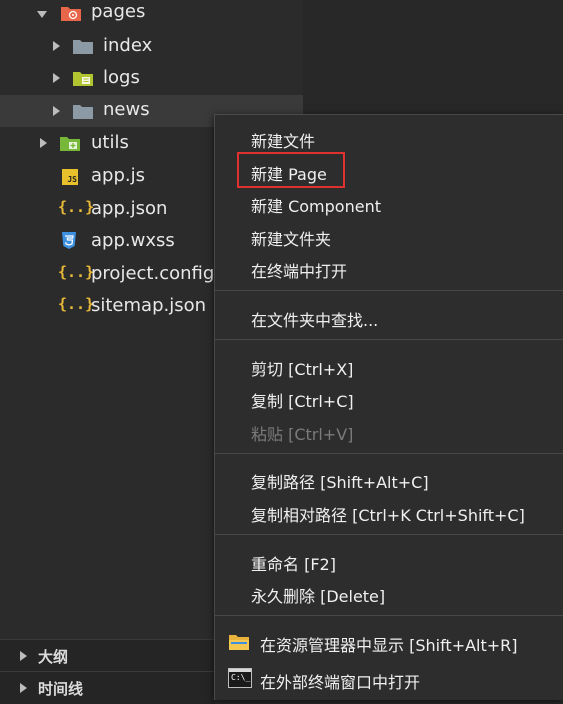 This screenshot has width=563, height=704. Describe the element at coordinates (129, 208) in the screenshot. I see `tree-item-label: app.json` at that location.